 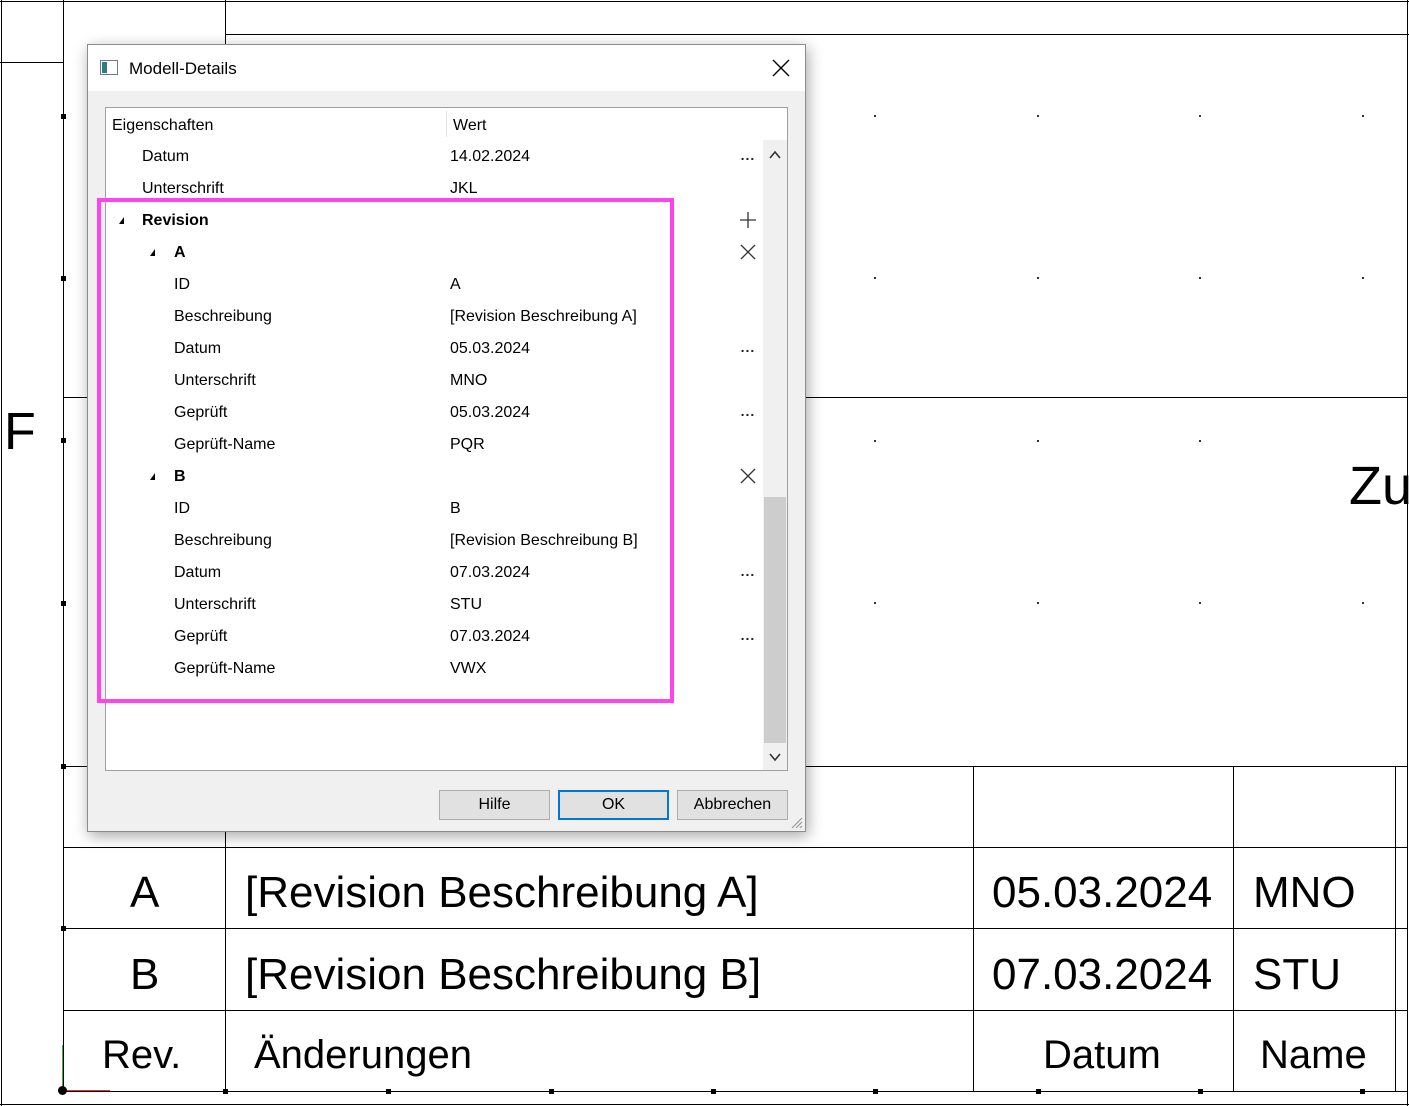 I want to click on table-header-name: Name, so click(x=1313, y=1055).